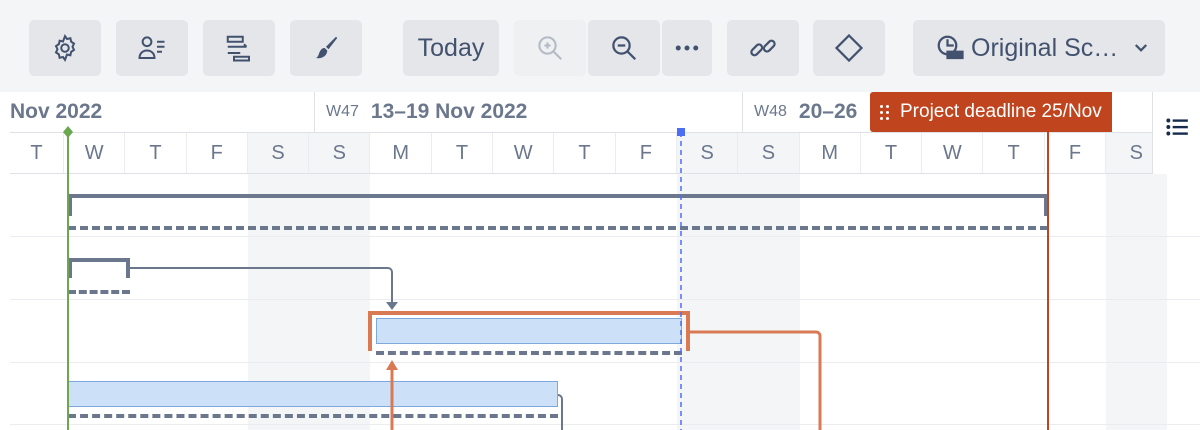 This screenshot has height=430, width=1200. I want to click on color-button, so click(326, 48).